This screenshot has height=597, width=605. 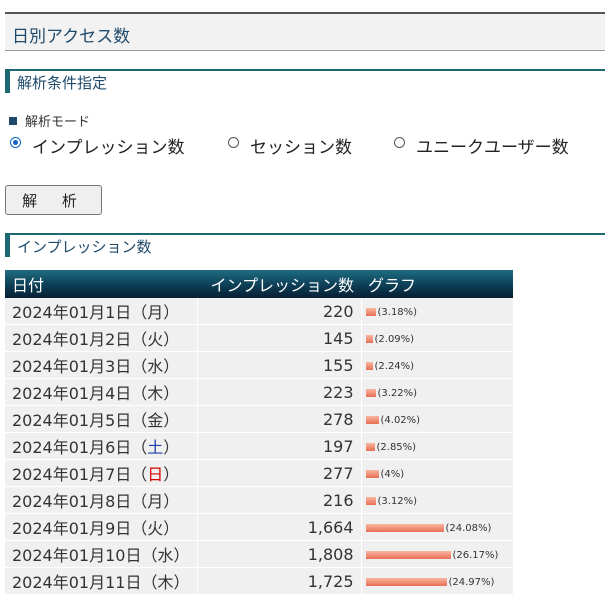 I want to click on graph-percent: (24.97%), so click(x=471, y=582).